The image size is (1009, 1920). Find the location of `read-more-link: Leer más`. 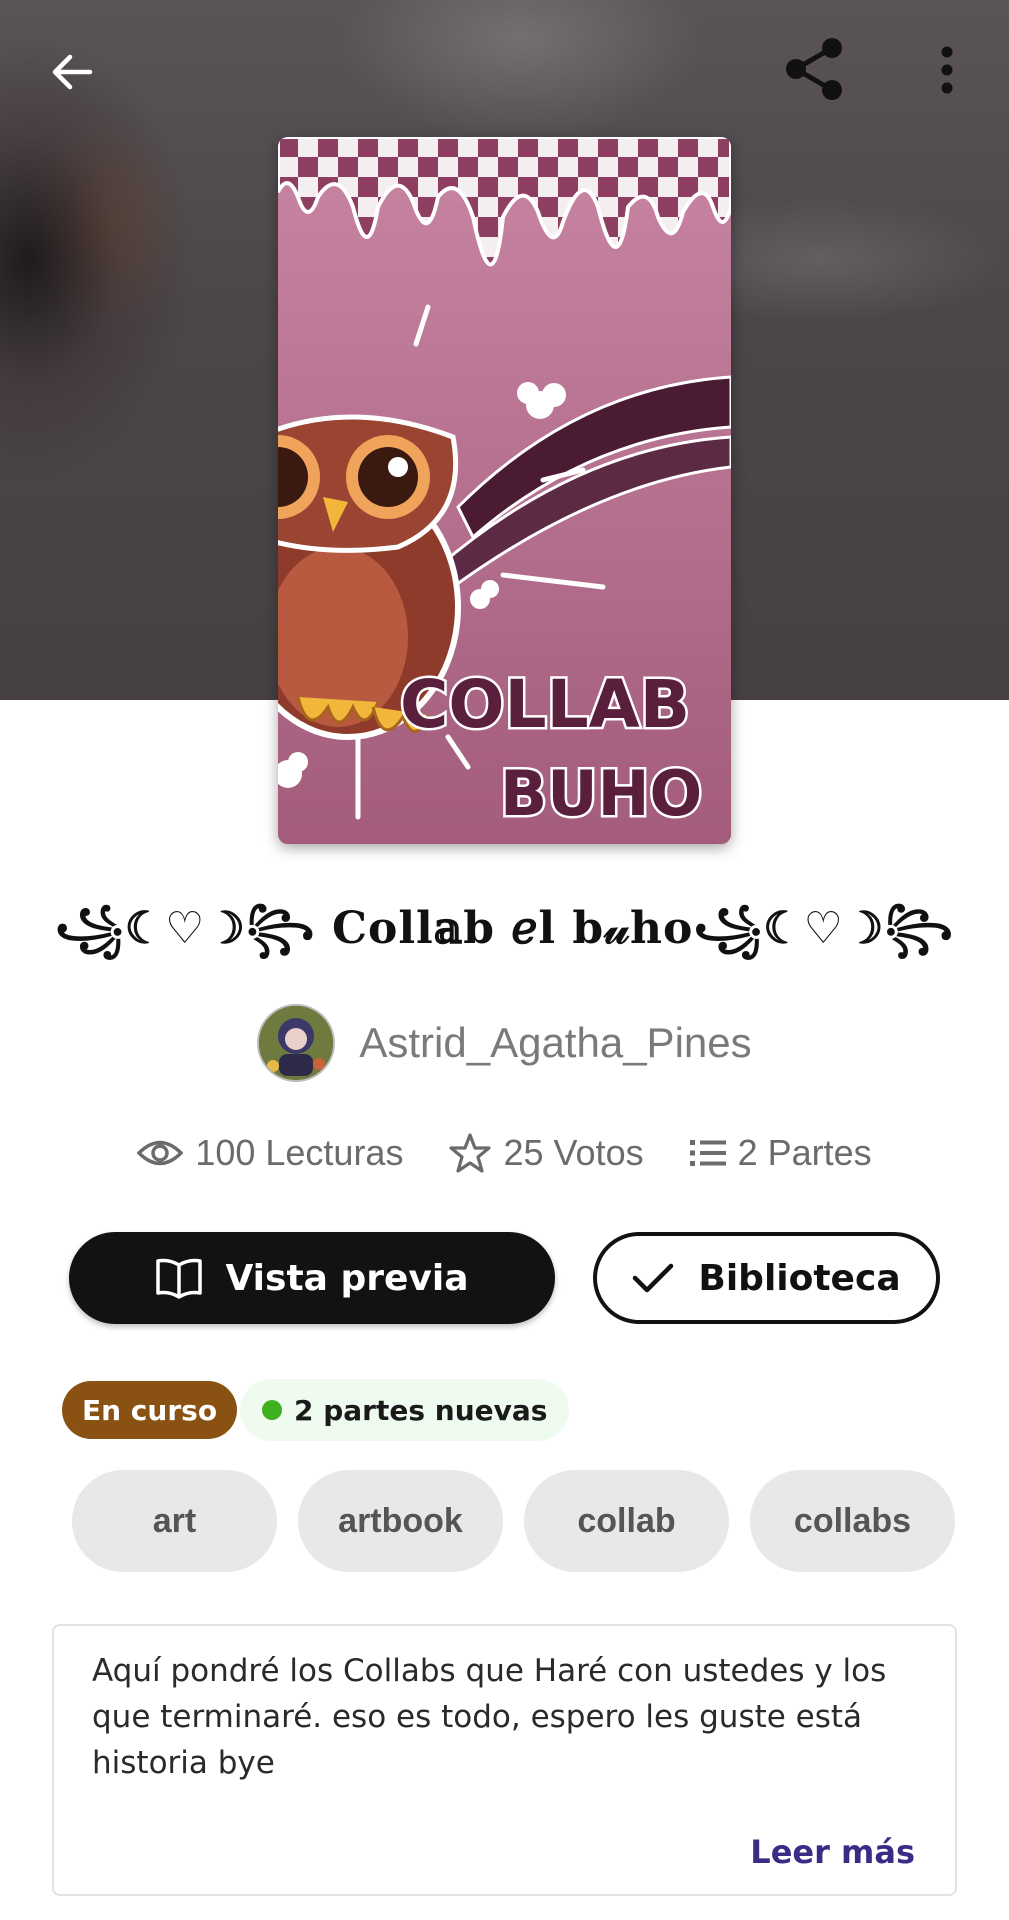

read-more-link: Leer más is located at coordinates (832, 1852).